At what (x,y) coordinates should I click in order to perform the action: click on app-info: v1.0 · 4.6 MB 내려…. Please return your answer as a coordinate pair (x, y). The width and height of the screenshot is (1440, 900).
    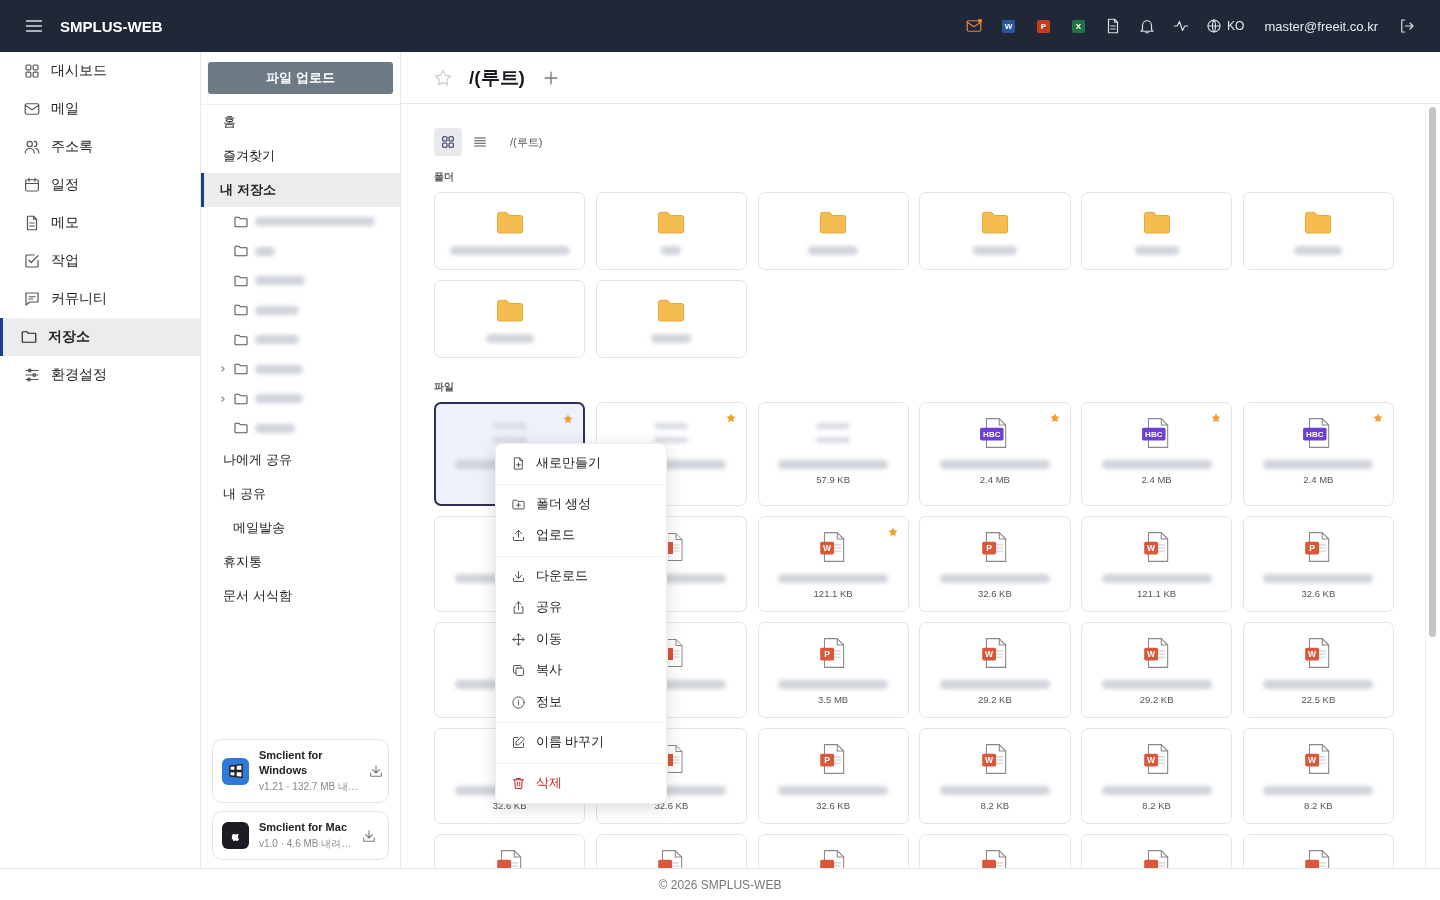
    Looking at the image, I should click on (305, 844).